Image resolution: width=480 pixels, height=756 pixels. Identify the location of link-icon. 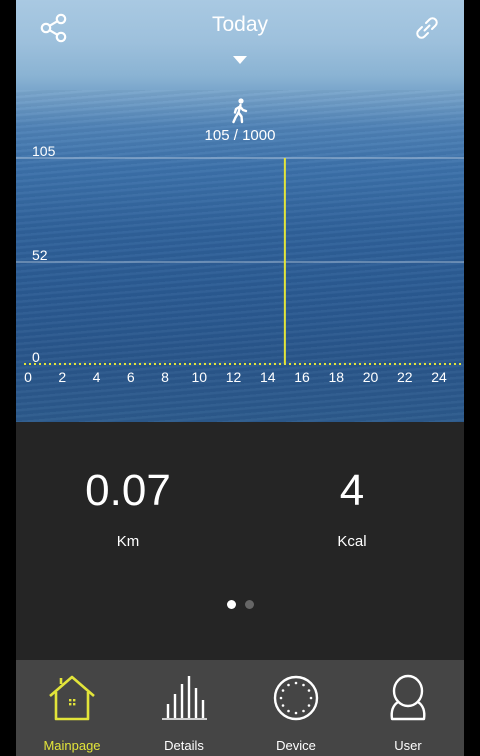
(427, 28).